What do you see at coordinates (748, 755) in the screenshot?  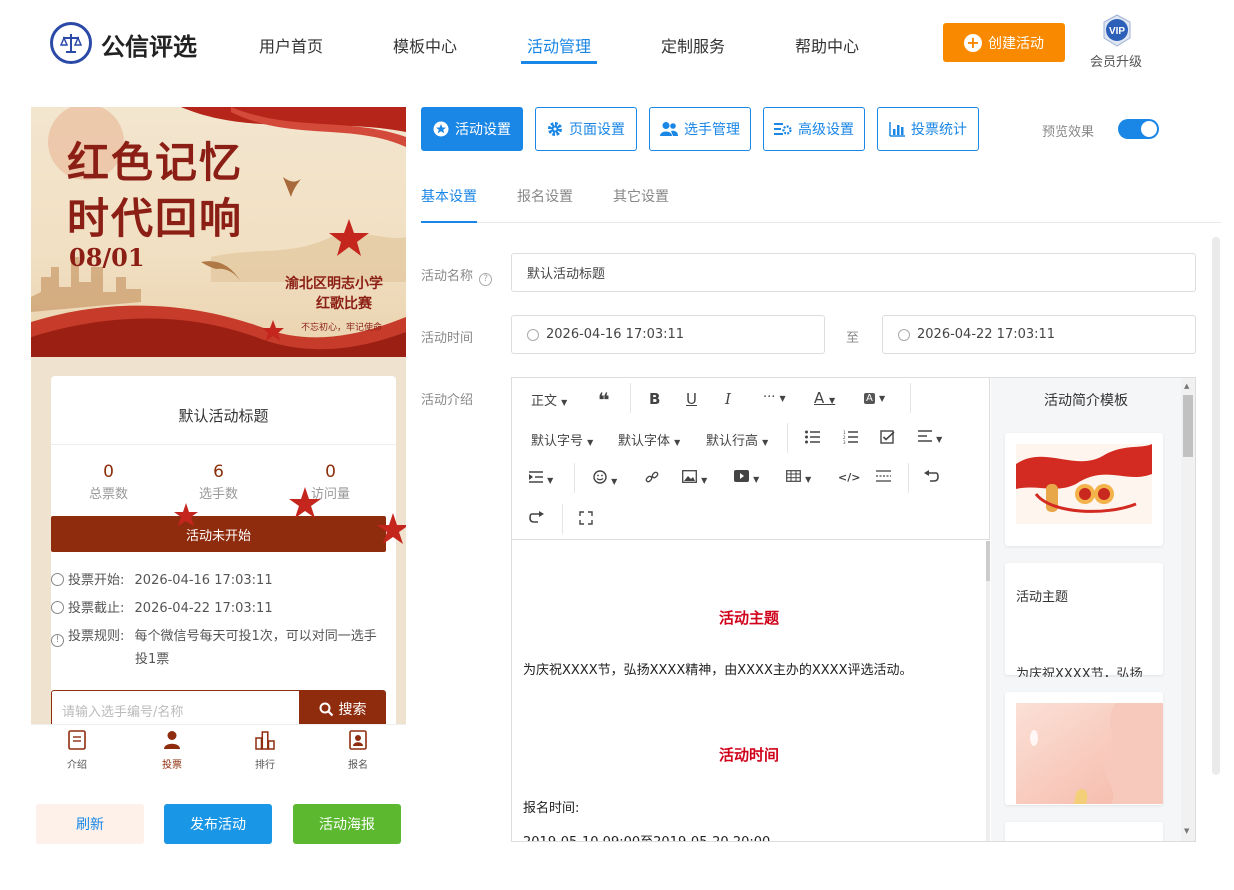 I see `content-heading-time: 活动时间` at bounding box center [748, 755].